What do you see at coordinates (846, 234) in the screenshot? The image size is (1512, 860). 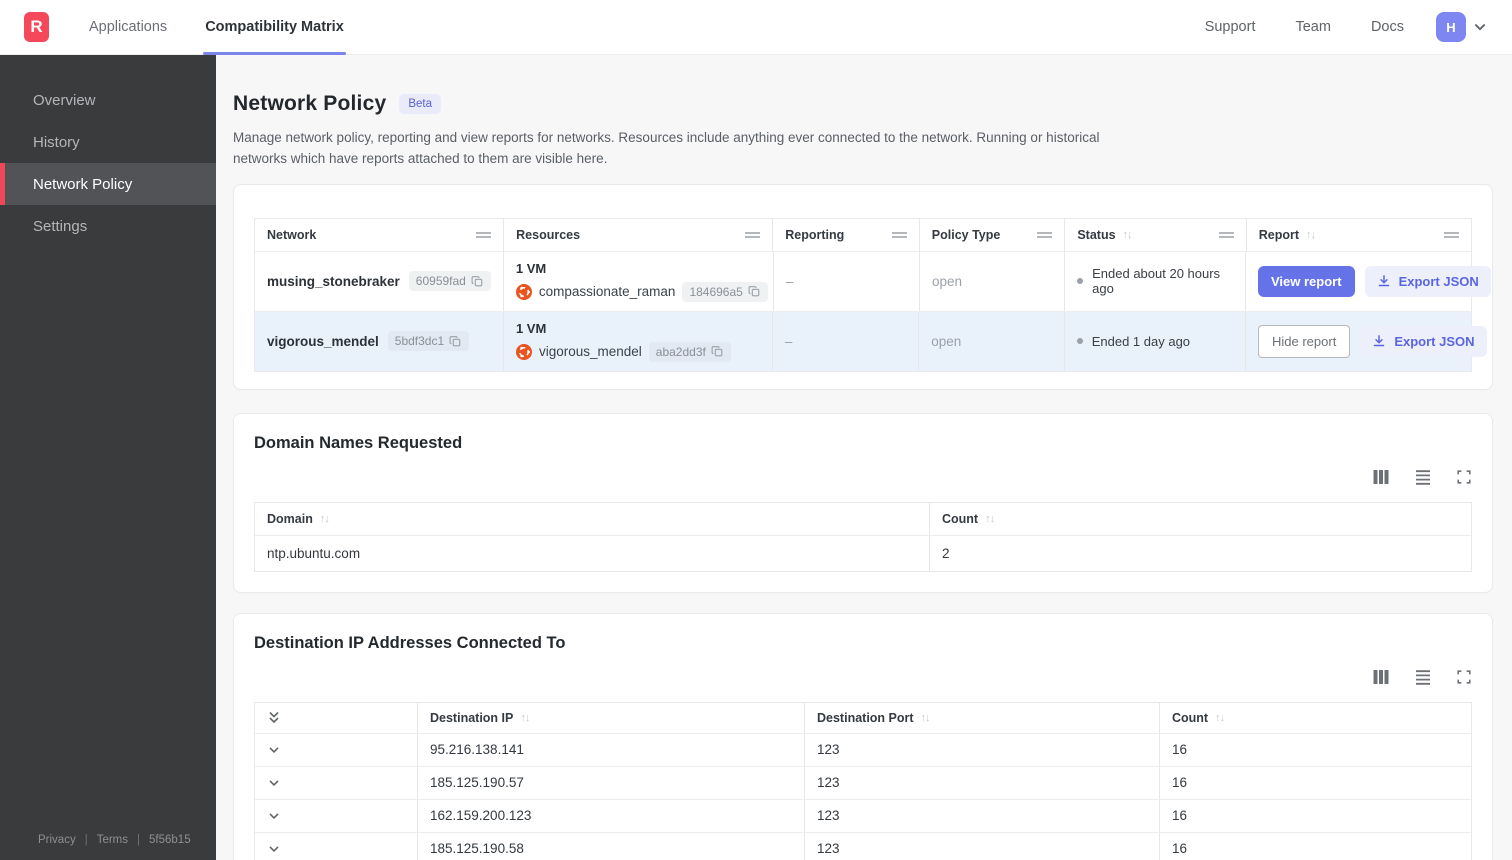 I see `col-header-reporting: Reporting` at bounding box center [846, 234].